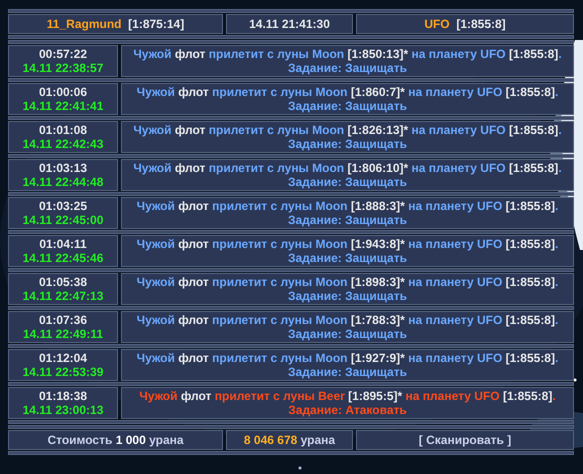  What do you see at coordinates (63, 182) in the screenshot?
I see `arrival-time: 14.11 22:44:48` at bounding box center [63, 182].